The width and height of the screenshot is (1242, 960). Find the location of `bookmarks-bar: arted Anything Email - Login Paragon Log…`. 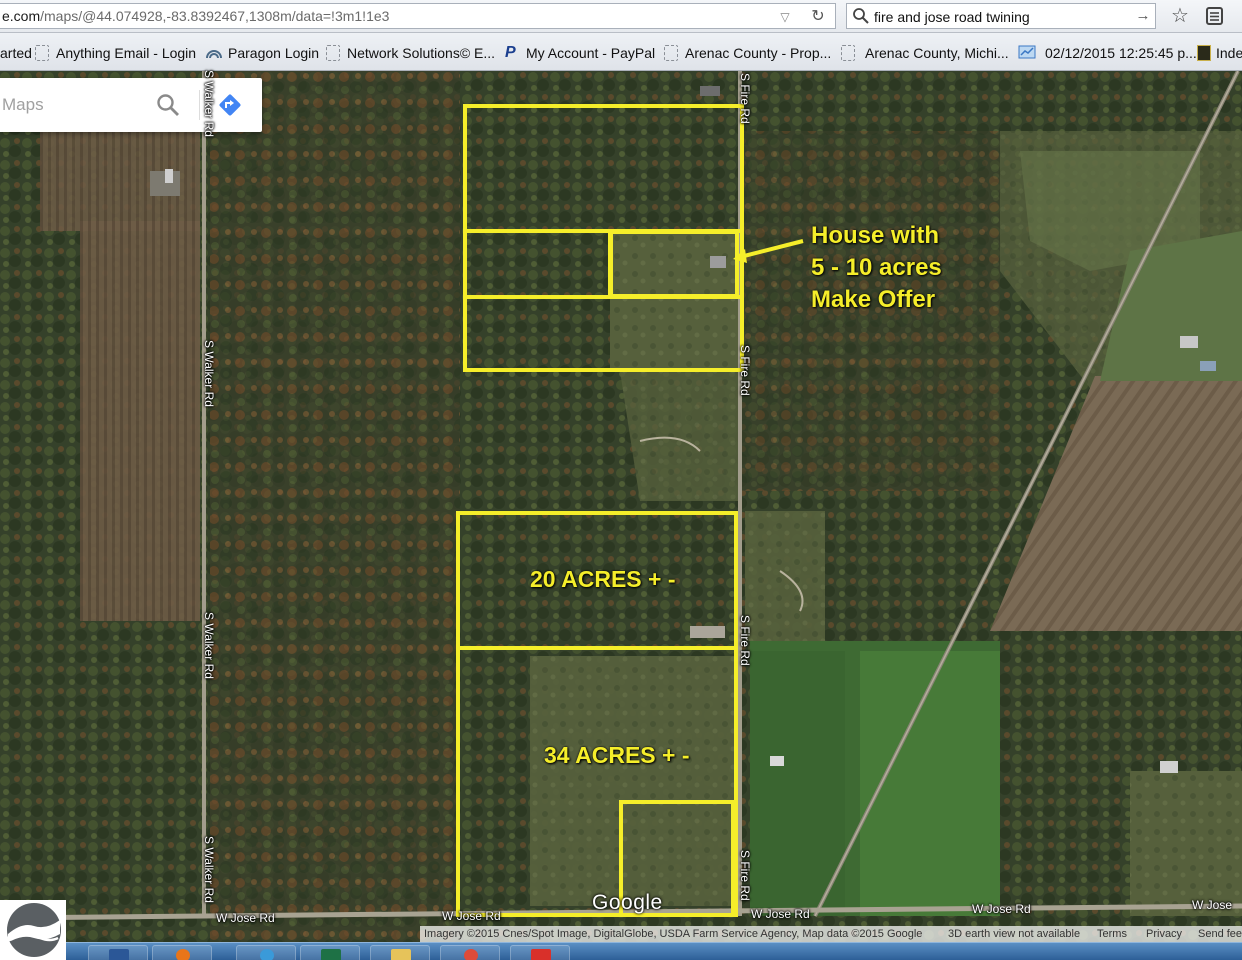

bookmarks-bar: arted Anything Email - Login Paragon Log… is located at coordinates (621, 52).